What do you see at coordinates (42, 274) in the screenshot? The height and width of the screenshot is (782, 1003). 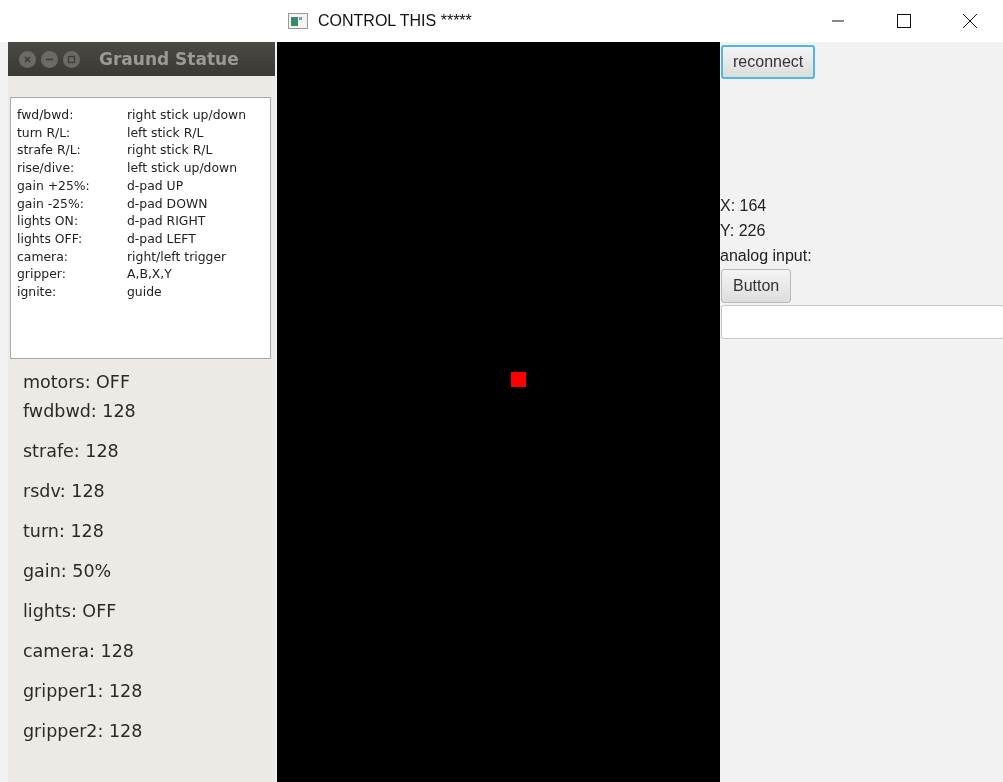 I see `action-label: gripper:` at bounding box center [42, 274].